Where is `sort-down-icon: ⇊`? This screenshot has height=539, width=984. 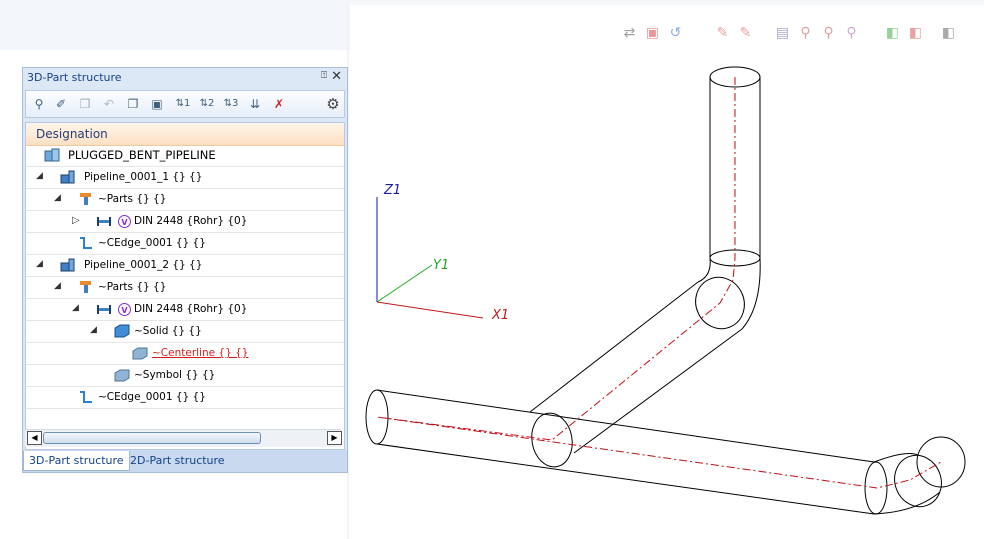
sort-down-icon: ⇊ is located at coordinates (255, 104).